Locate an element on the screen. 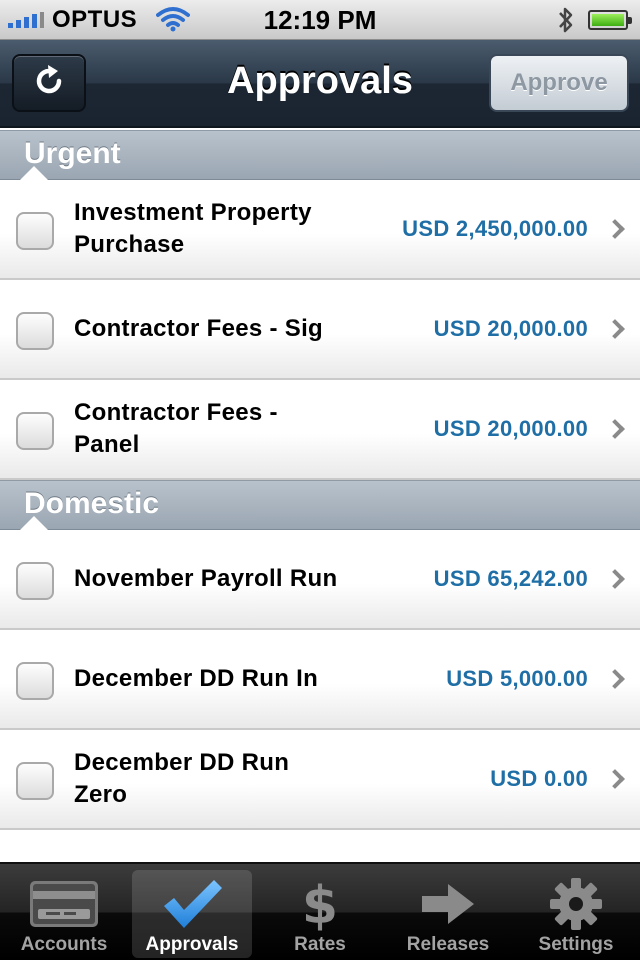  tab-label: Settings is located at coordinates (576, 944).